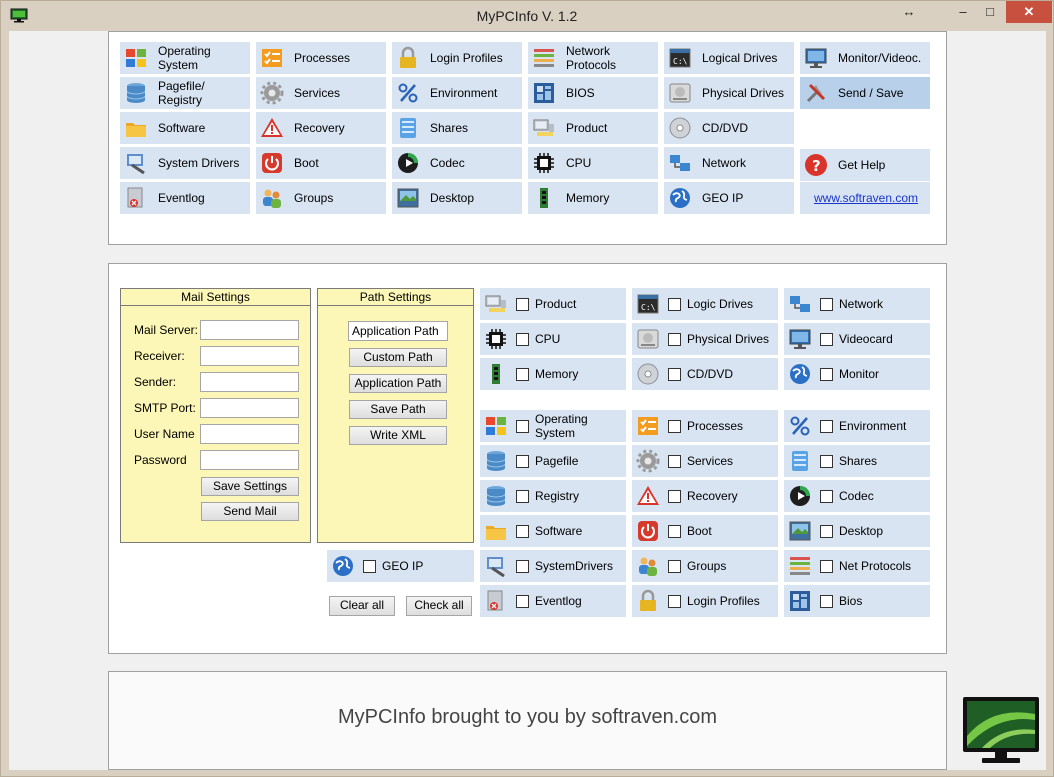 Image resolution: width=1054 pixels, height=777 pixels. I want to click on module-button-bios: BIOS, so click(593, 93).